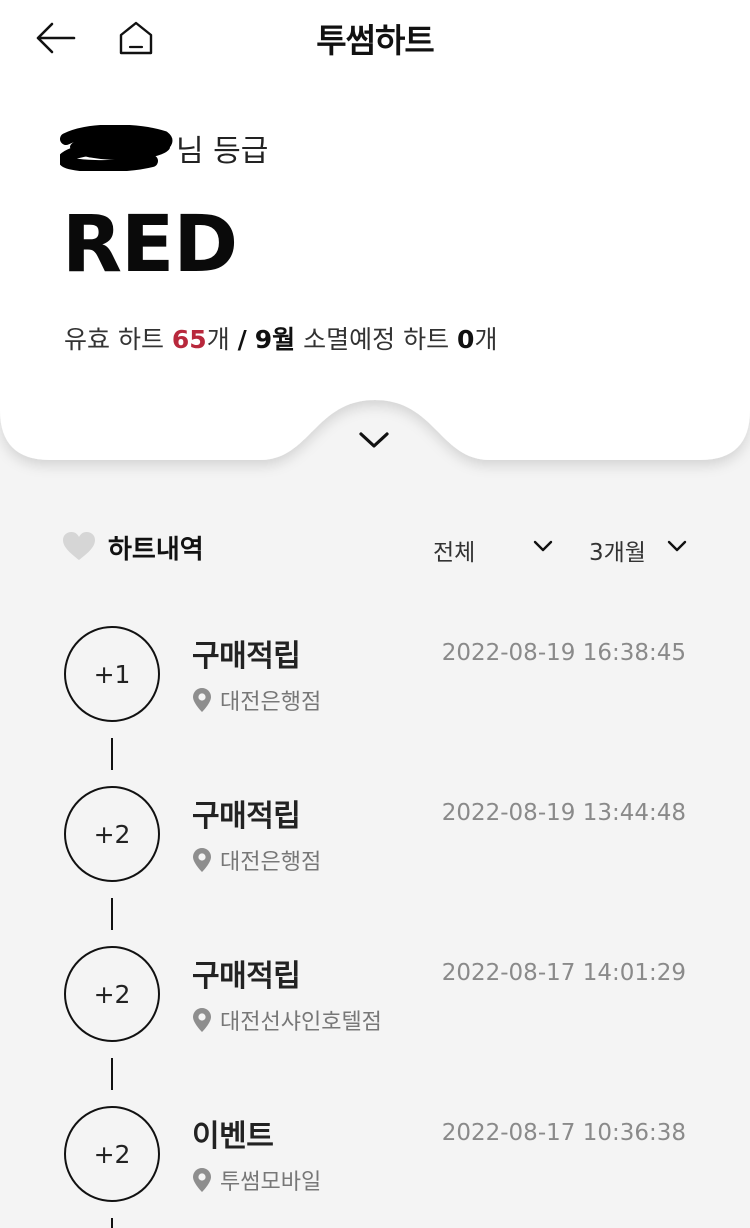 The width and height of the screenshot is (750, 1228). I want to click on grade-suffix: 님 등급, so click(222, 151).